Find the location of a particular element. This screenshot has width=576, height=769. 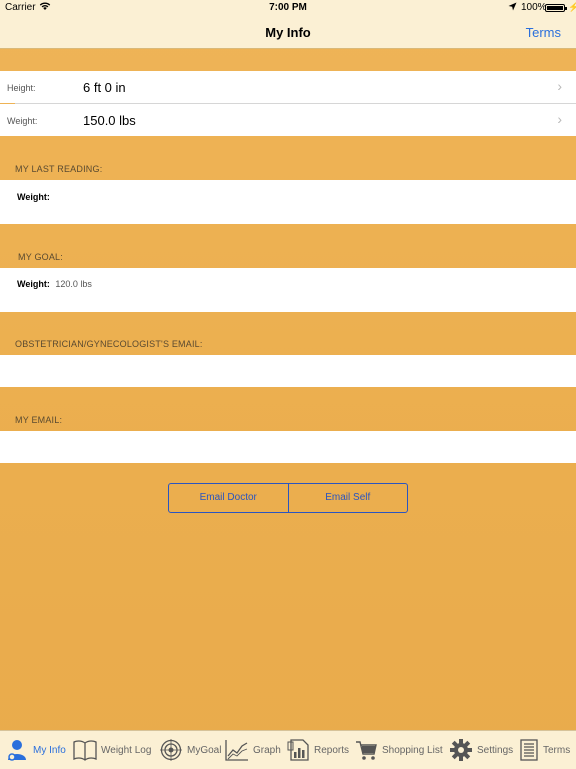

battery-percent: 100% is located at coordinates (534, 7).